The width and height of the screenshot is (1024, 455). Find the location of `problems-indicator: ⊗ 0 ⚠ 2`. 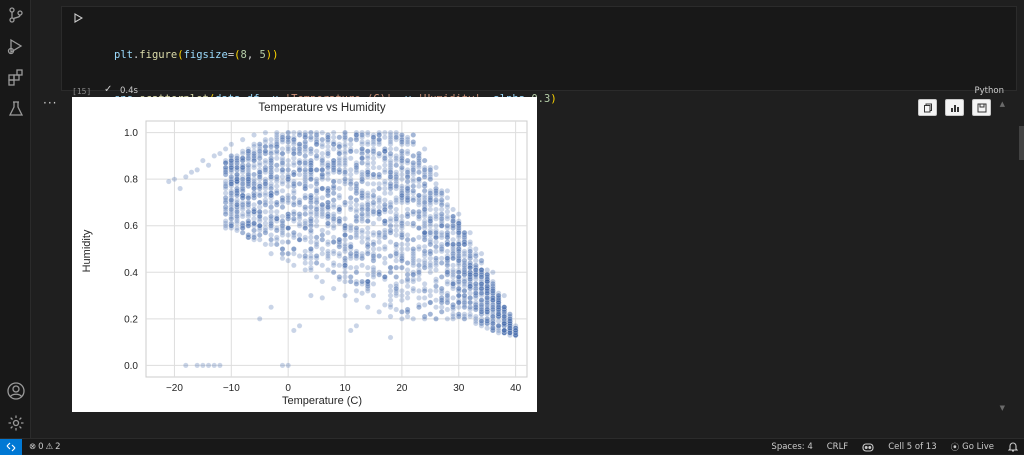

problems-indicator: ⊗ 0 ⚠ 2 is located at coordinates (45, 447).